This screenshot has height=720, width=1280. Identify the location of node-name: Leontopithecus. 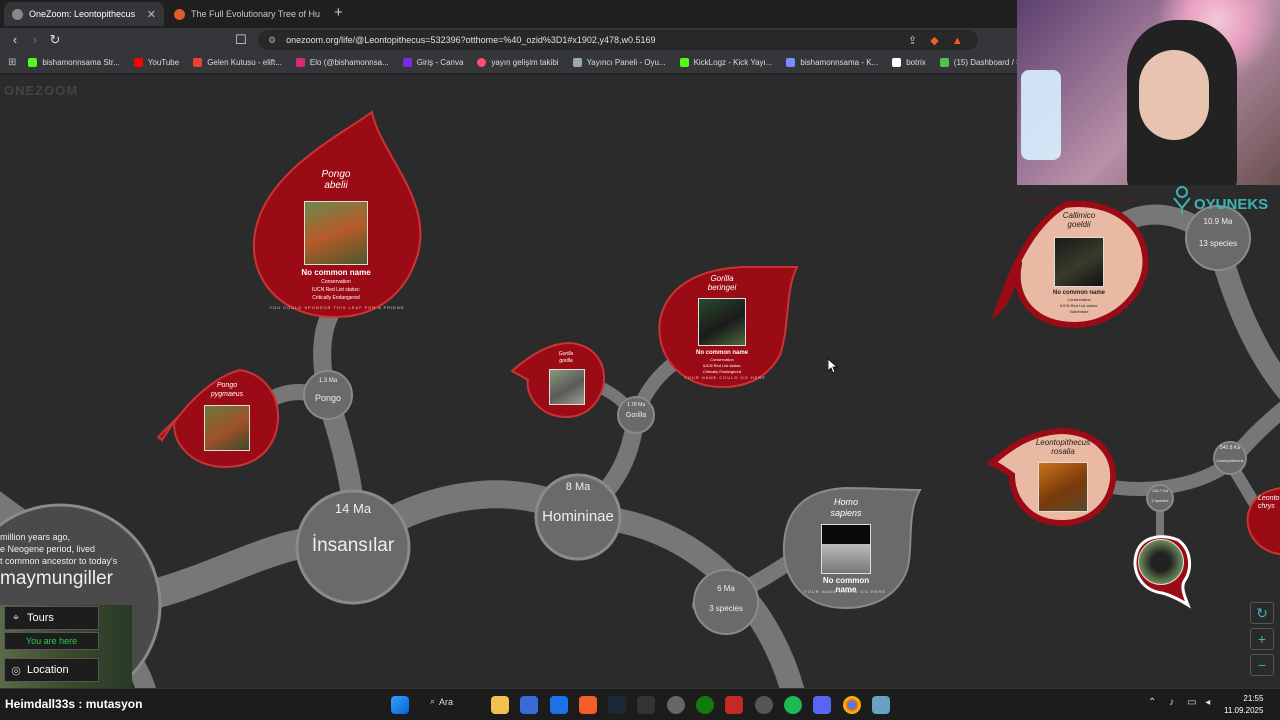
(1230, 460).